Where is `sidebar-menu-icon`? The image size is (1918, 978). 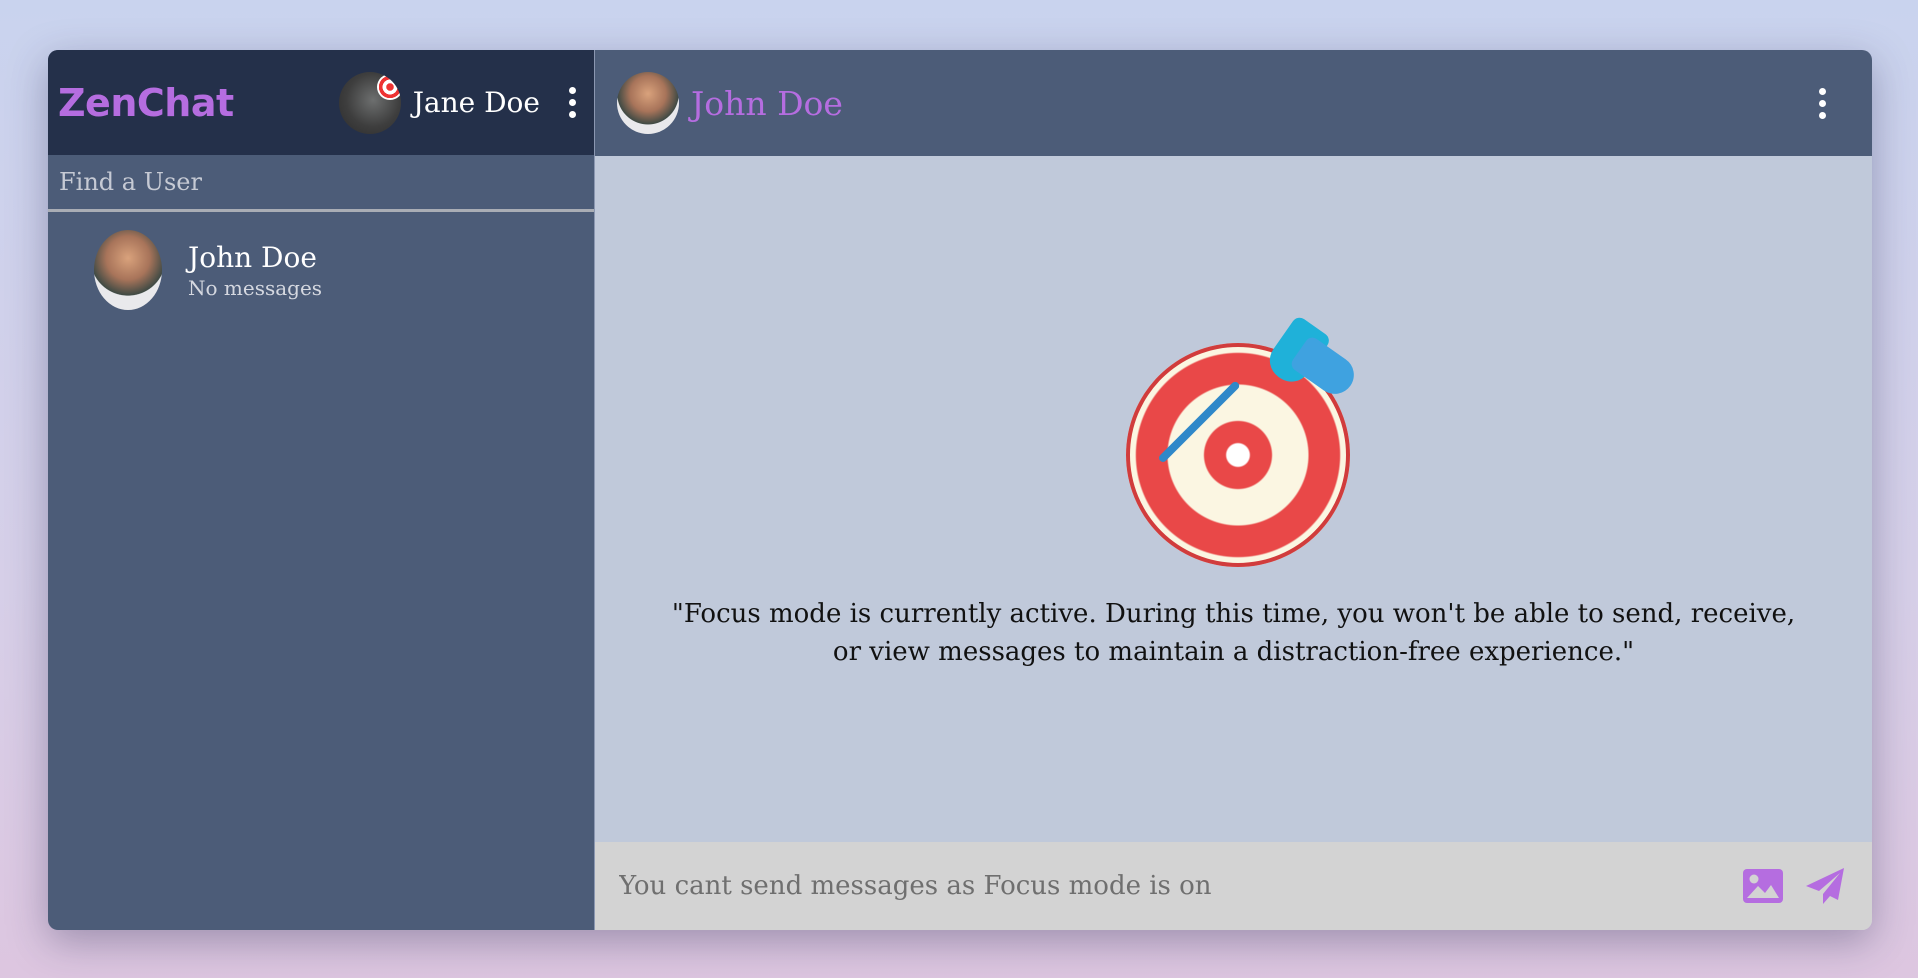 sidebar-menu-icon is located at coordinates (572, 102).